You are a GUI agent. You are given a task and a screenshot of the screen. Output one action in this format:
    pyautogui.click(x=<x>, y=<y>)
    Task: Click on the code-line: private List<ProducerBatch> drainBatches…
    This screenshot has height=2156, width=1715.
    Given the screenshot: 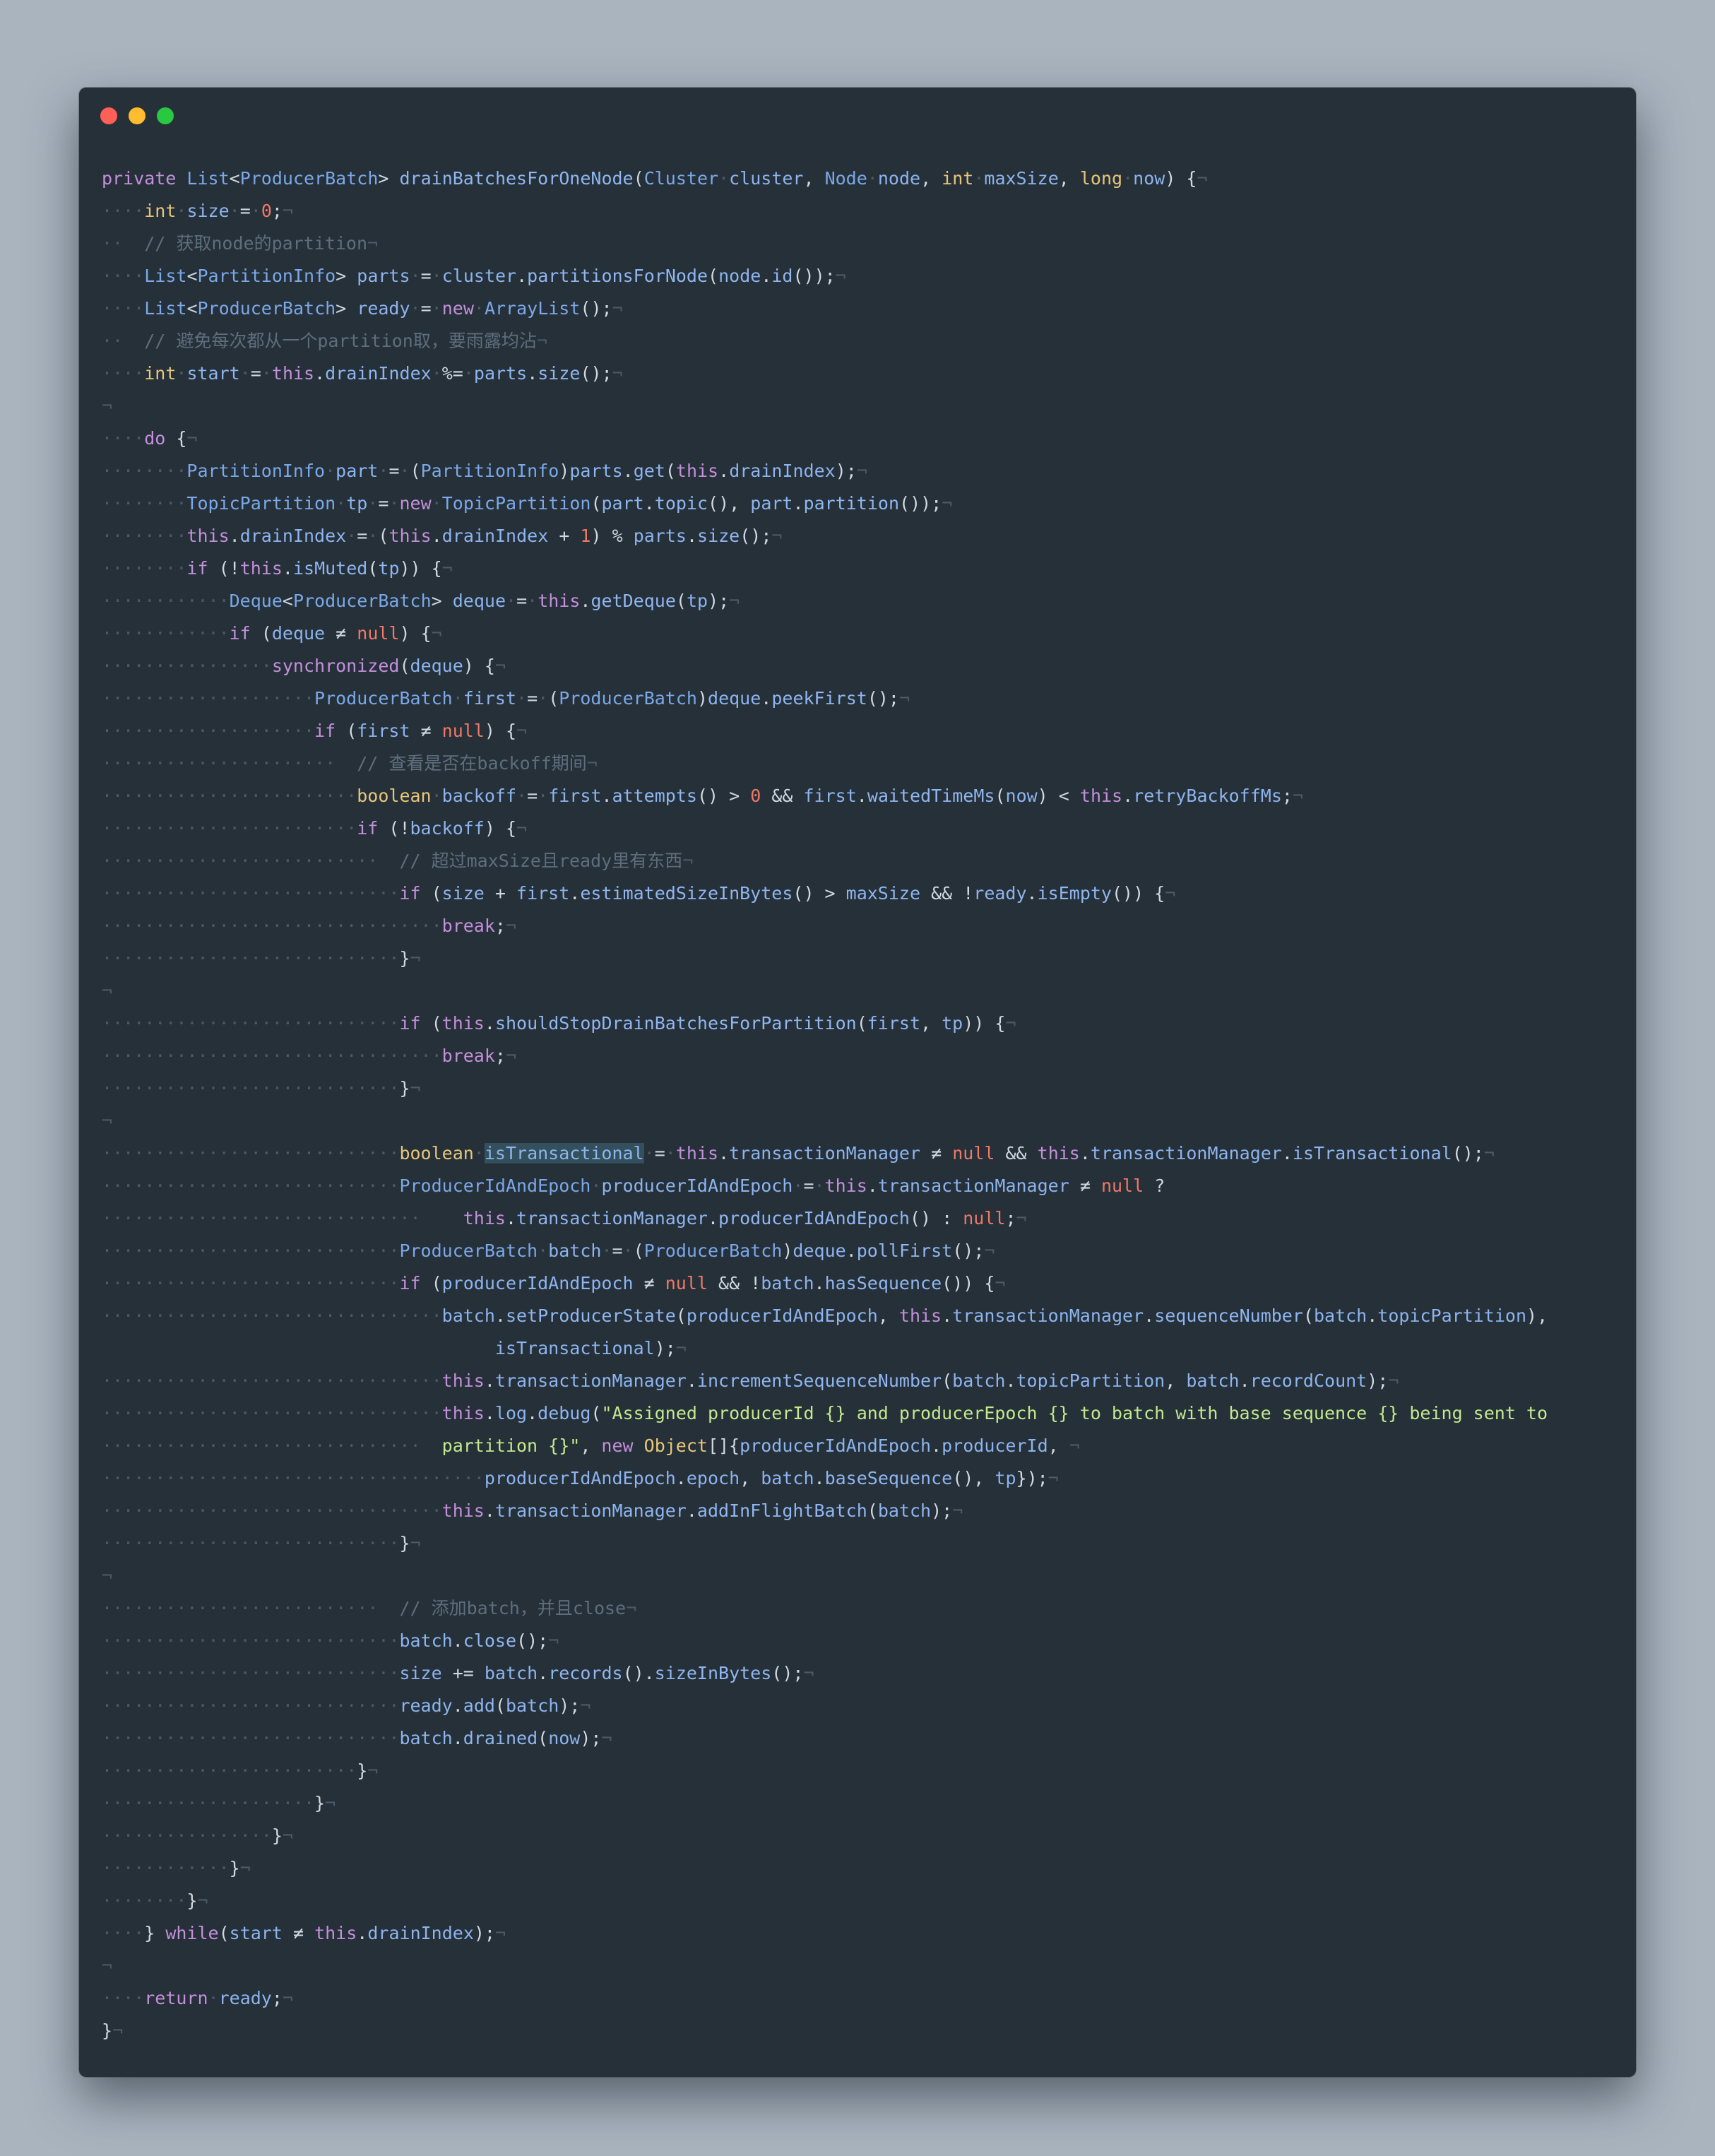 What is the action you would take?
    pyautogui.click(x=869, y=178)
    